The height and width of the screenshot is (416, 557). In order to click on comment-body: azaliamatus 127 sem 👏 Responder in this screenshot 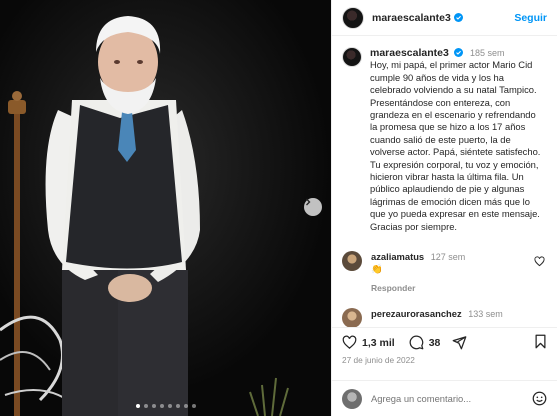, I will do `click(449, 272)`.